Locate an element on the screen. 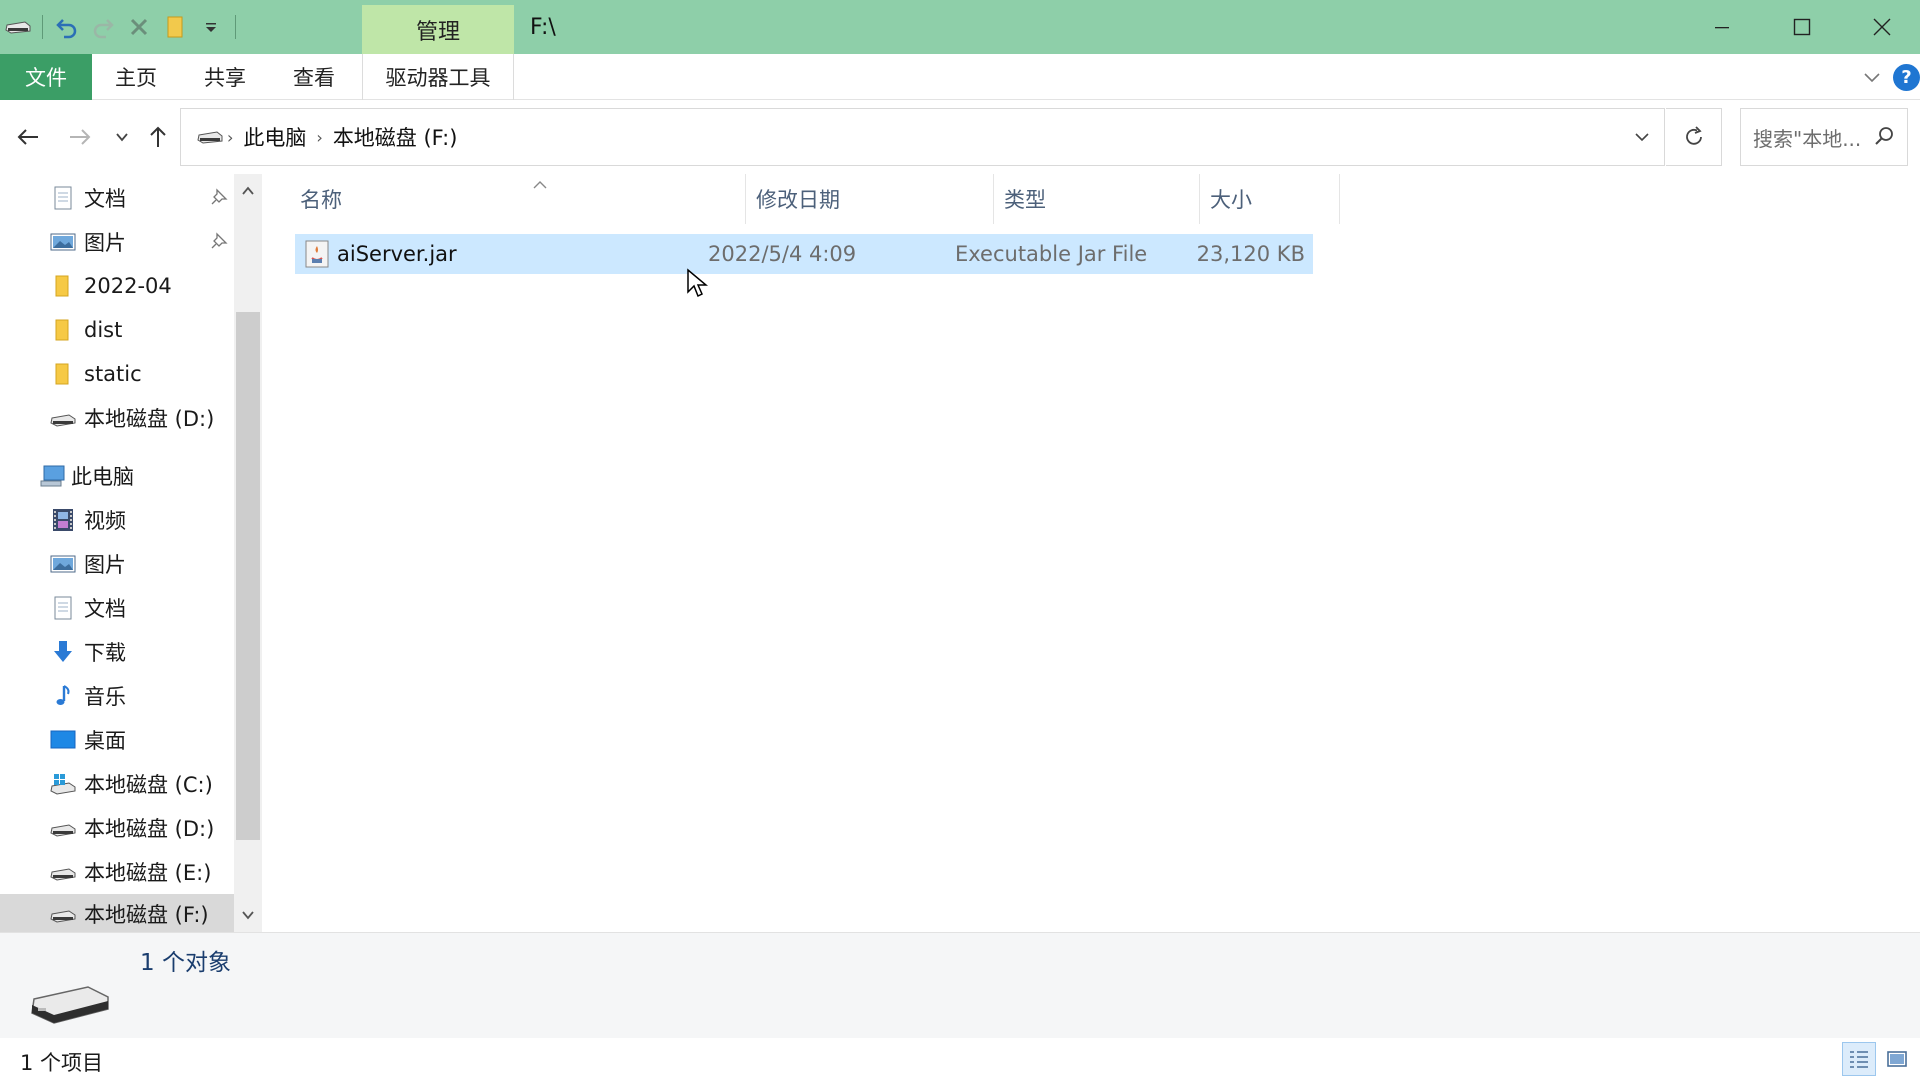 This screenshot has width=1920, height=1080. nav-item-pictures-pinned: 图片 is located at coordinates (117, 242).